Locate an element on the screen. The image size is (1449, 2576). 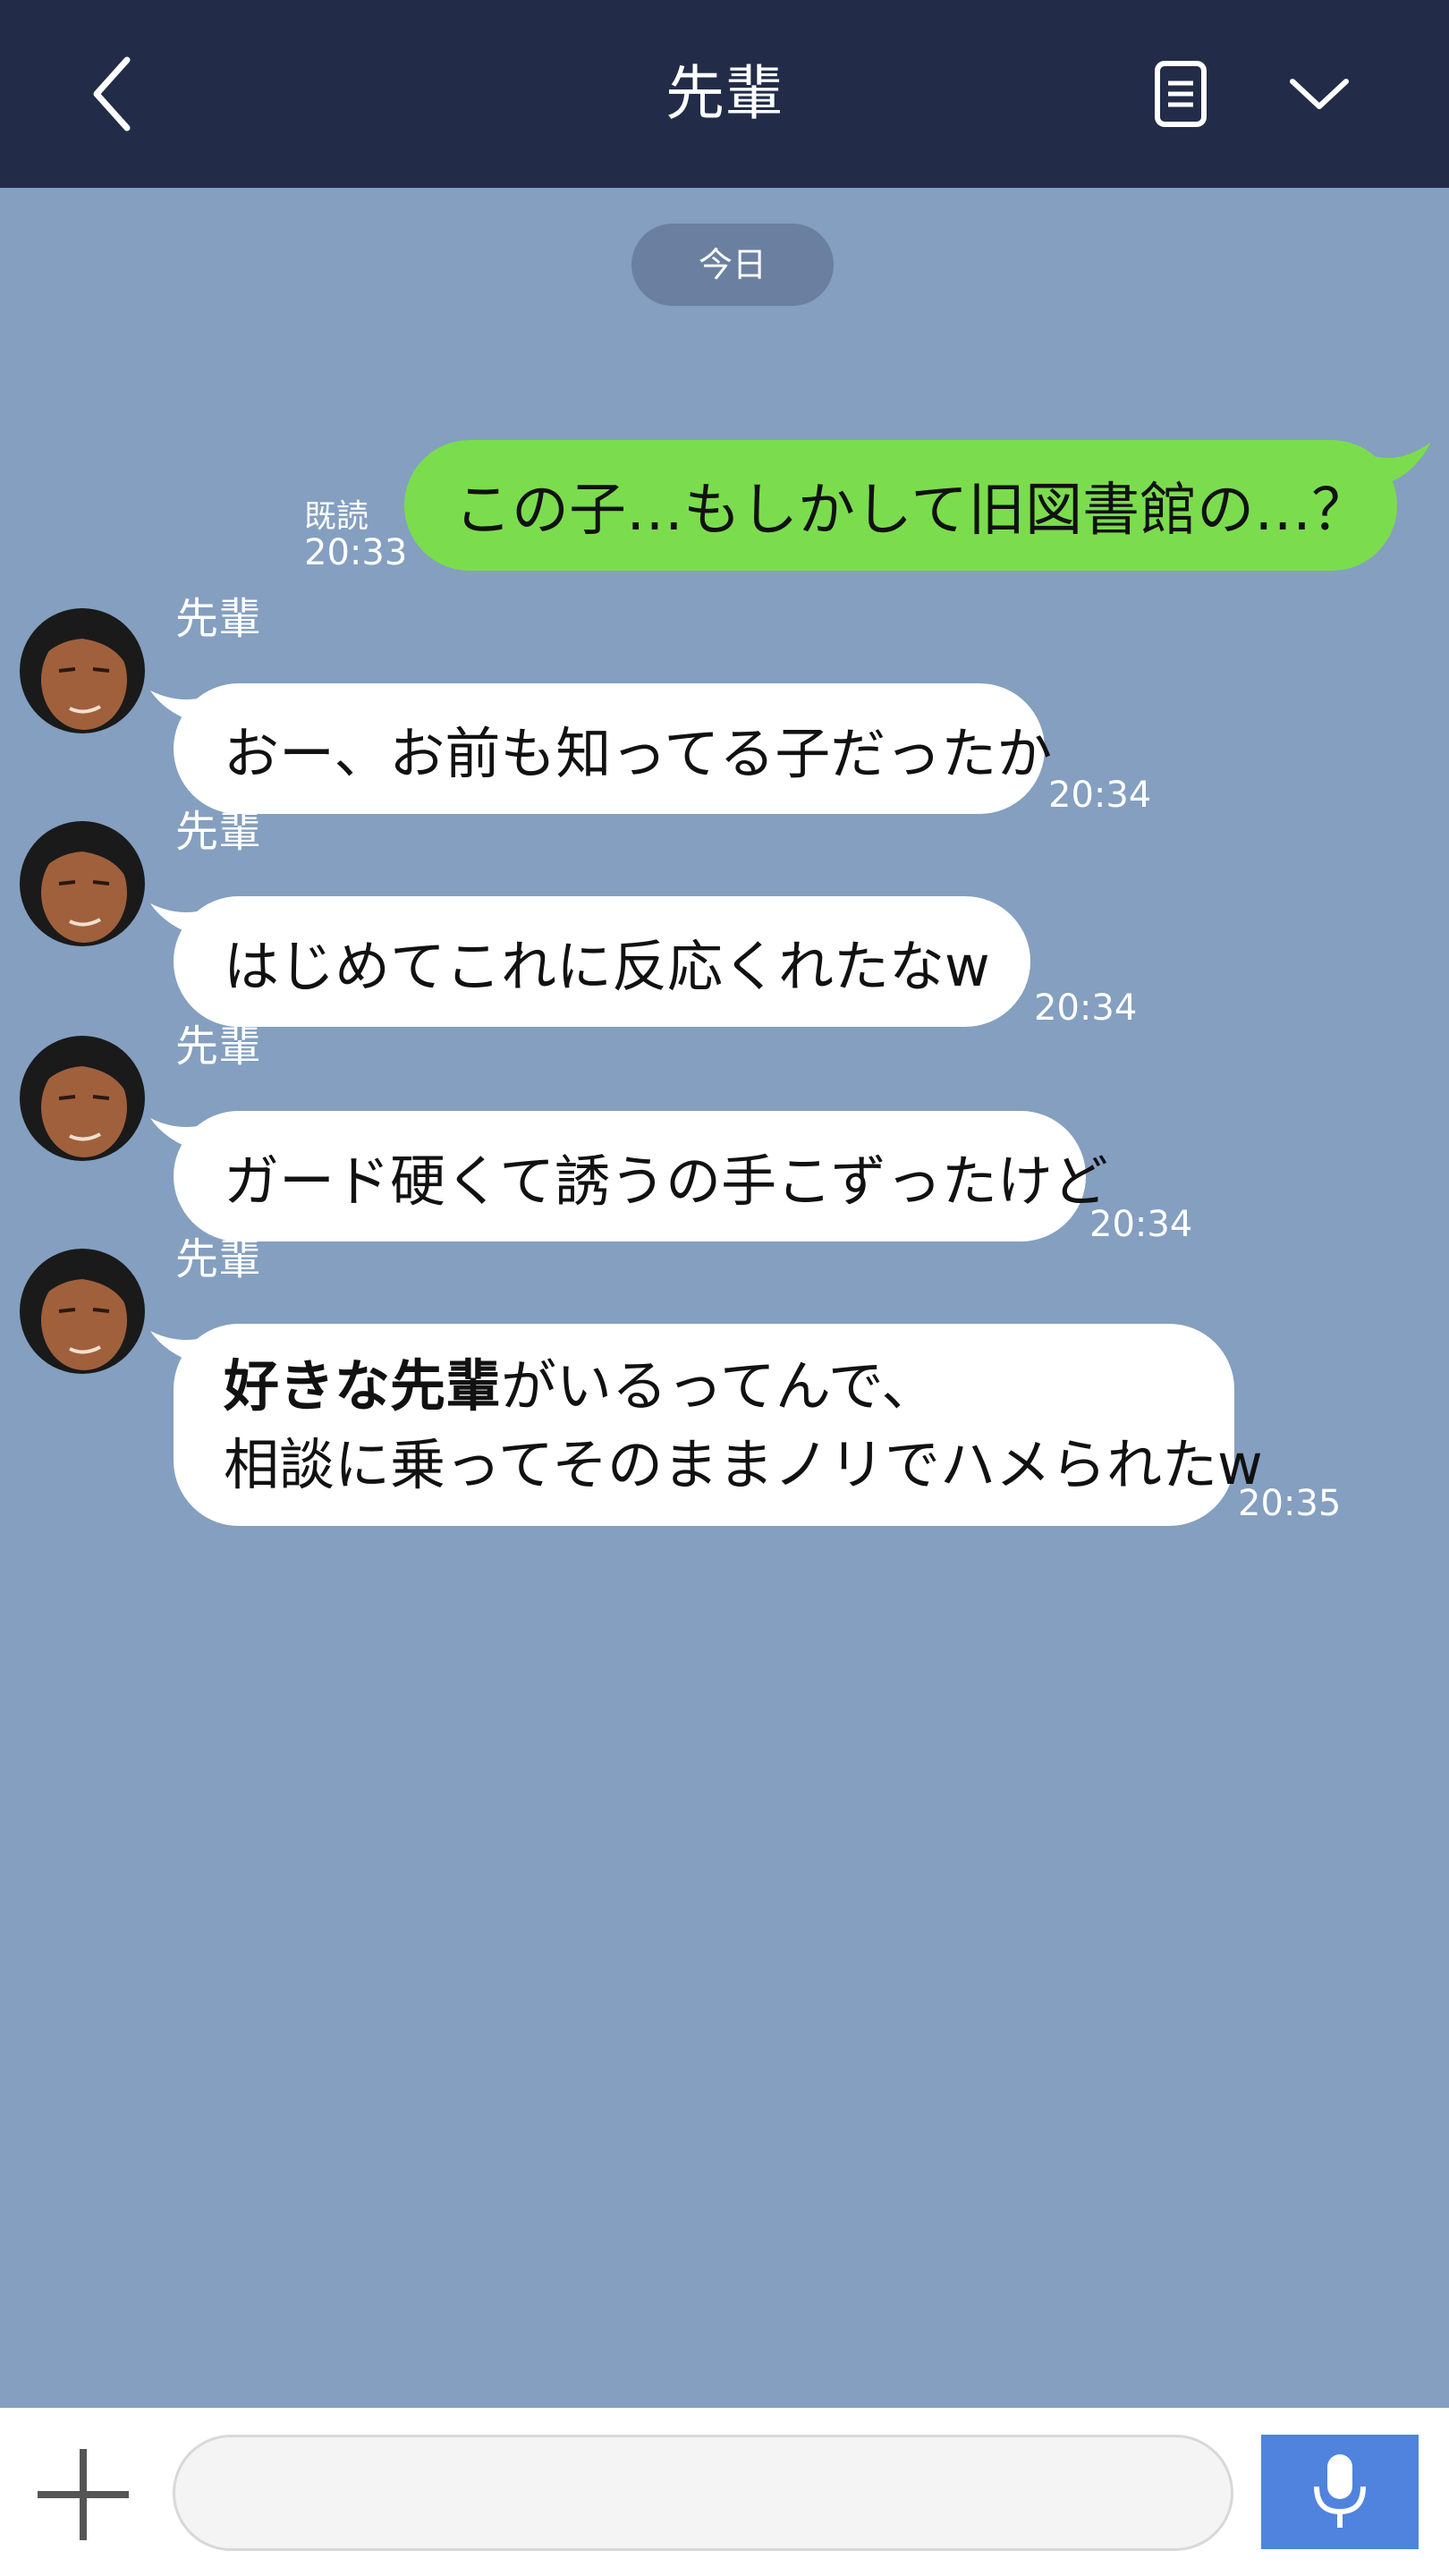
input-bar is located at coordinates (724, 2492).